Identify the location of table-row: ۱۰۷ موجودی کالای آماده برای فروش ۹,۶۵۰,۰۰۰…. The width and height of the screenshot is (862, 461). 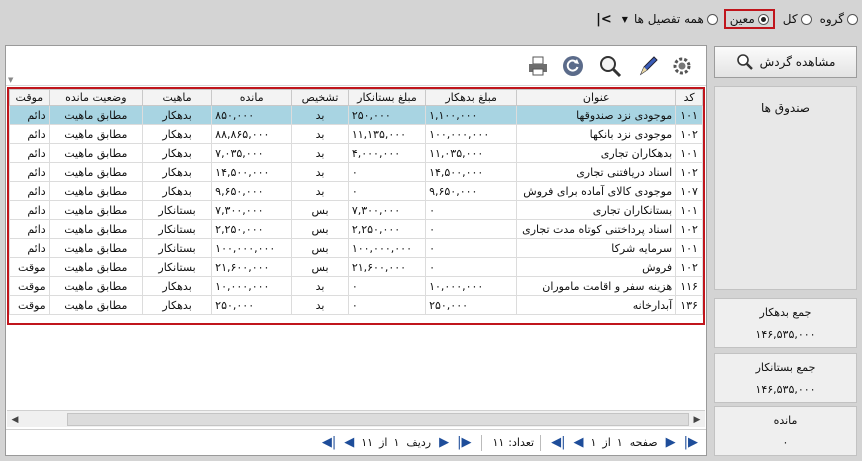
(356, 191).